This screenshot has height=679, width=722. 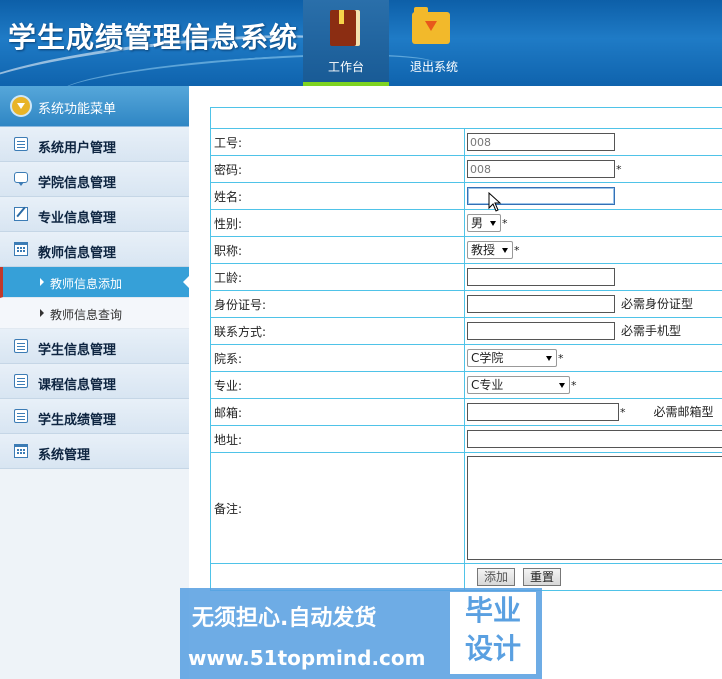 I want to click on form-row-title: 职称: 教授 *, so click(x=466, y=250).